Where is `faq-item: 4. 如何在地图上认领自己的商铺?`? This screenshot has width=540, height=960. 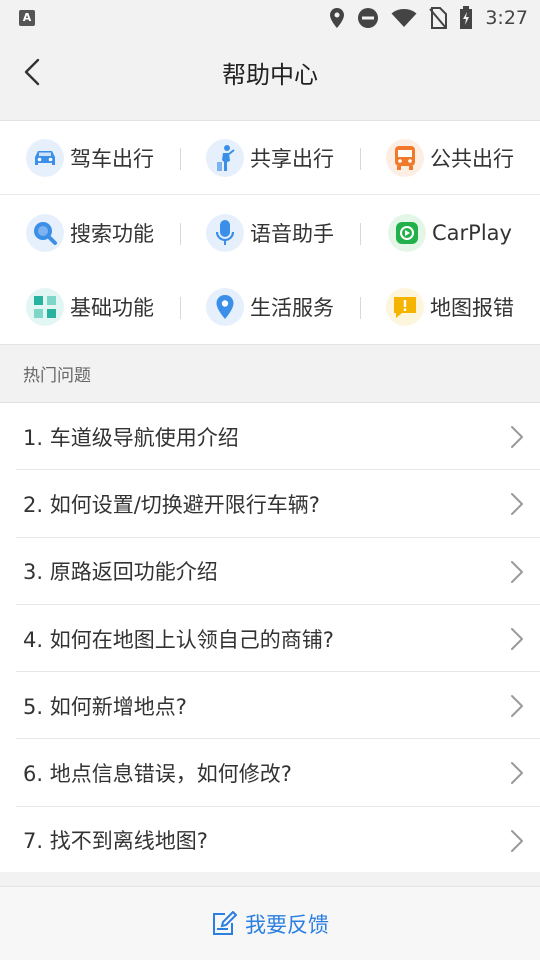 faq-item: 4. 如何在地图上认领自己的商铺? is located at coordinates (270, 639).